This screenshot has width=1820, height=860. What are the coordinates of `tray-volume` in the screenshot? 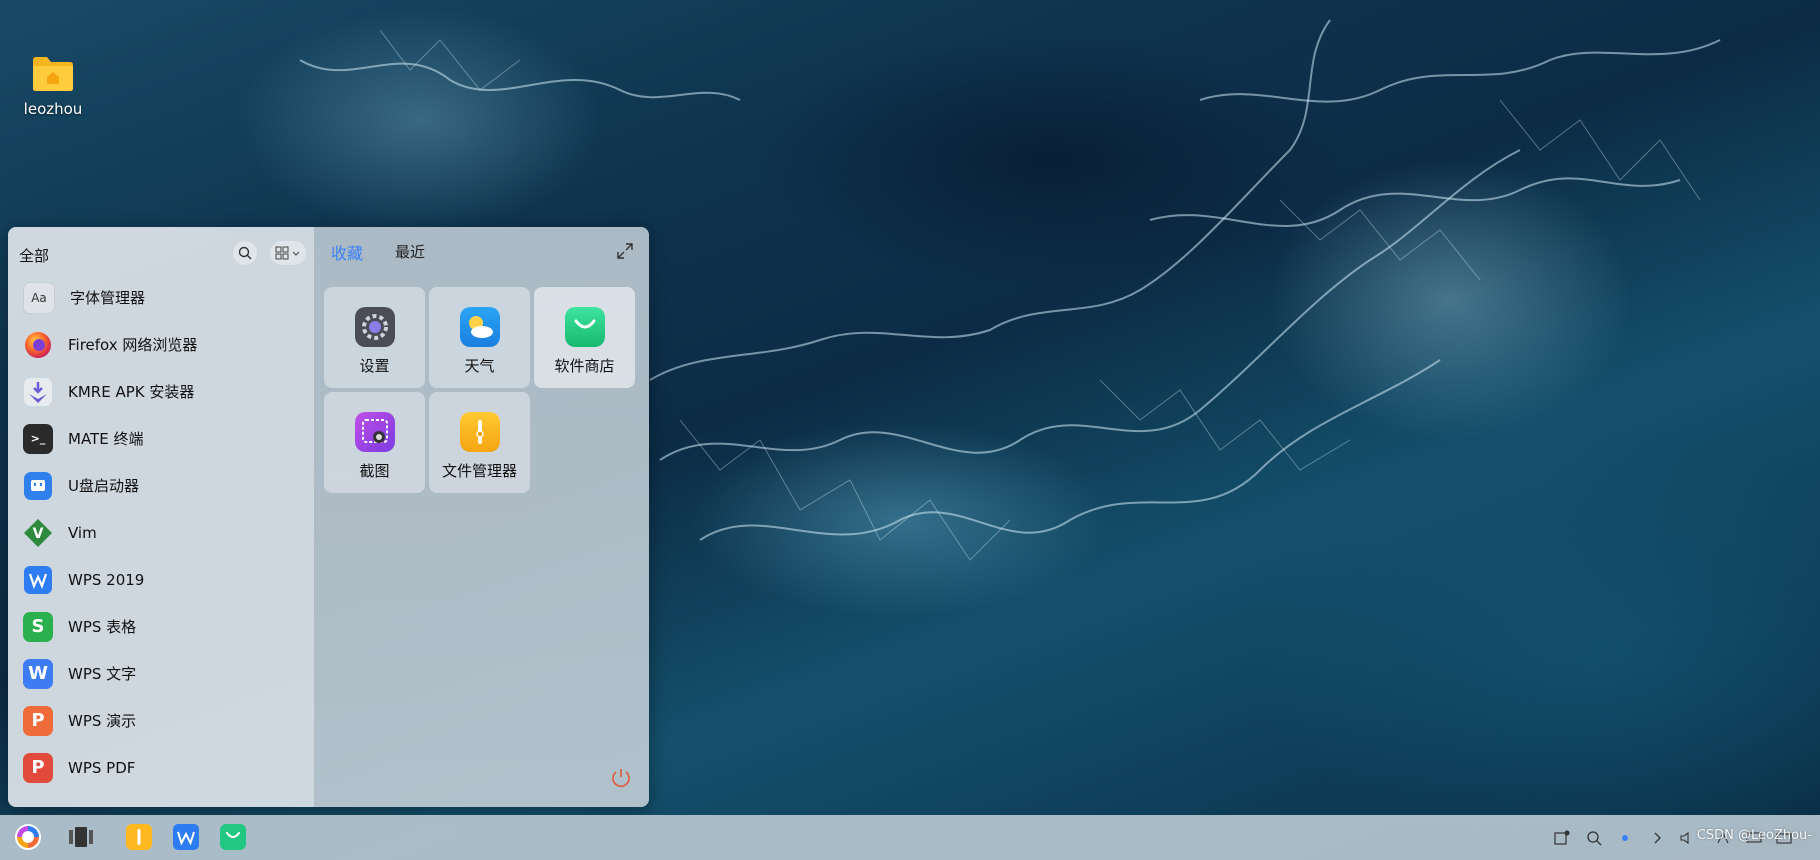 It's located at (1687, 838).